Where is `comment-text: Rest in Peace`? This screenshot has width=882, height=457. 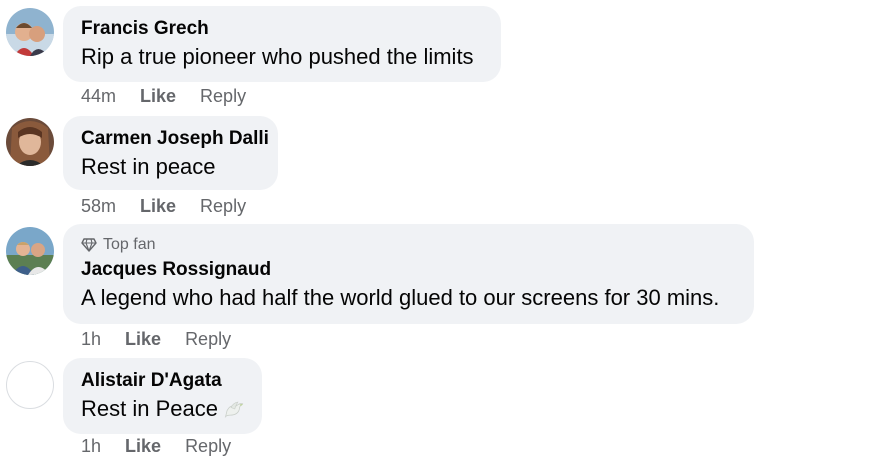
comment-text: Rest in Peace is located at coordinates (162, 409).